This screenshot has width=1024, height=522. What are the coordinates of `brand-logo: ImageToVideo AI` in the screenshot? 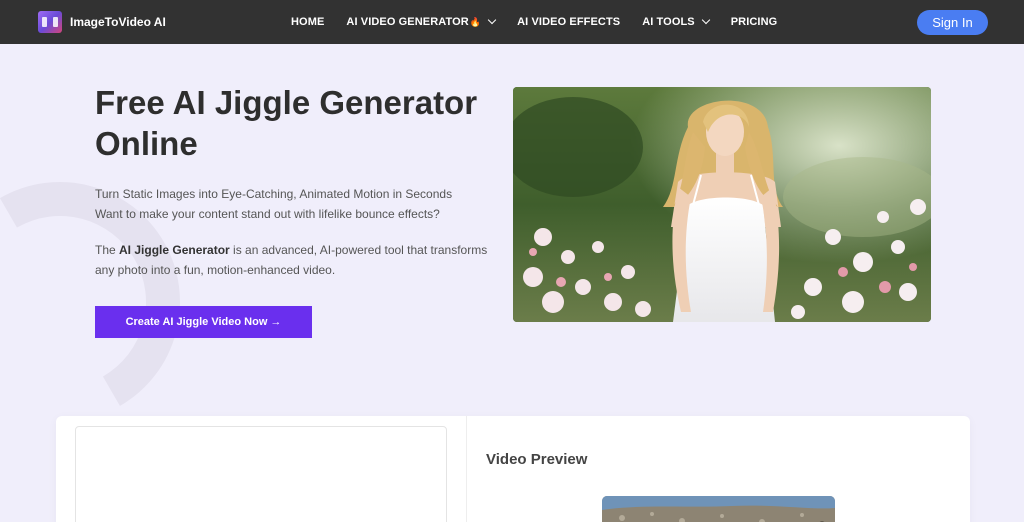 It's located at (102, 22).